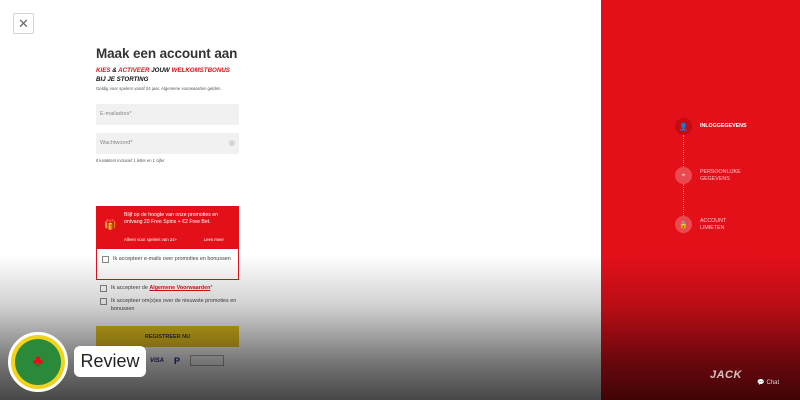 The height and width of the screenshot is (400, 800). I want to click on email-field: E-mailadres*, so click(167, 114).